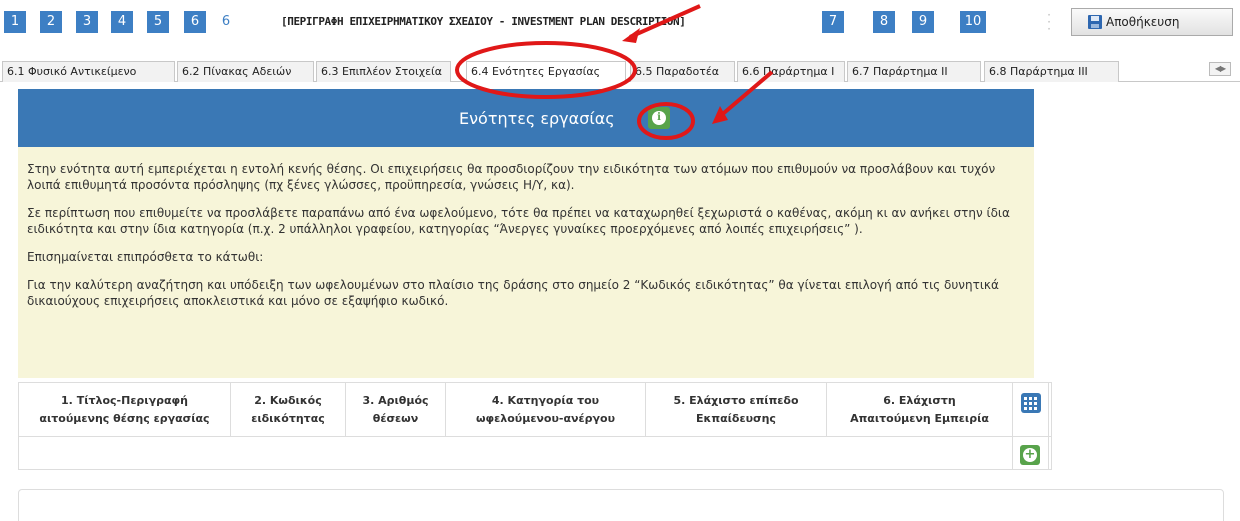  Describe the element at coordinates (124, 400) in the screenshot. I see `column-header-title-line1: 1. Τίτλος-Περιγραφή` at that location.